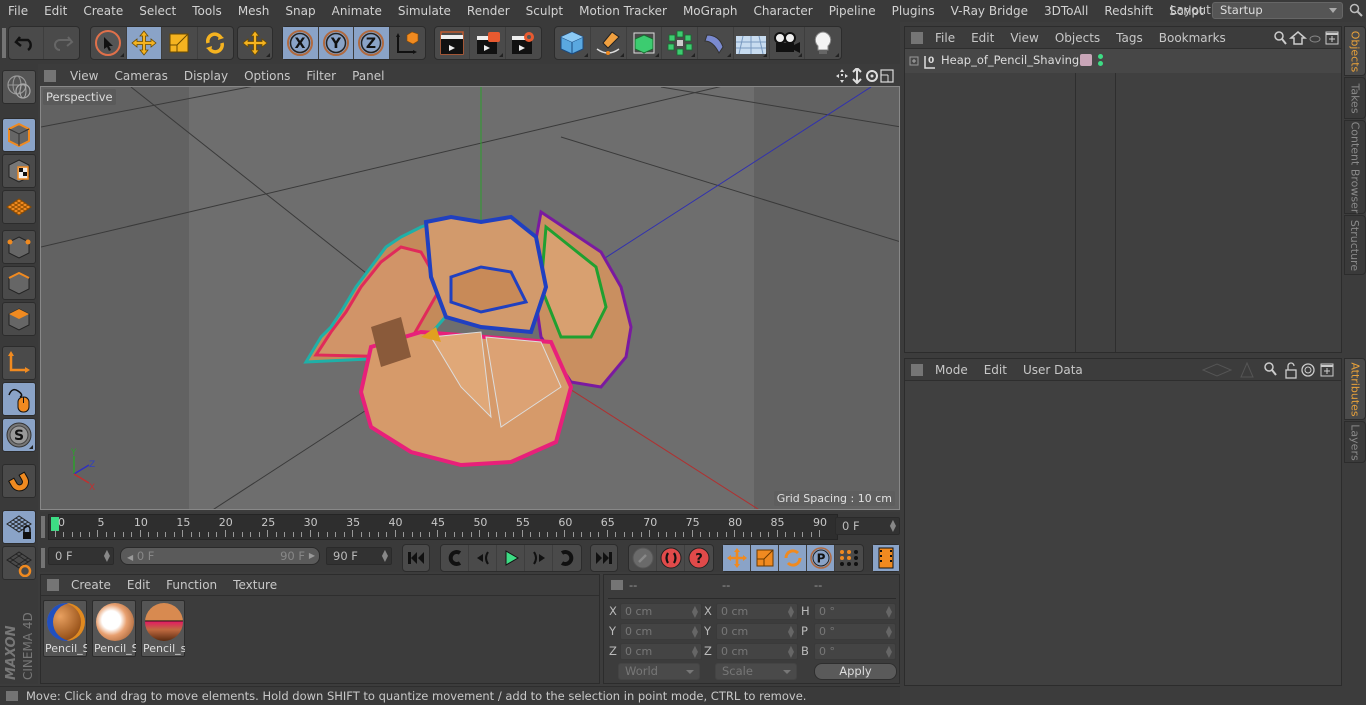 The height and width of the screenshot is (705, 1366). Describe the element at coordinates (407, 43) in the screenshot. I see `coordinate-system-button` at that location.